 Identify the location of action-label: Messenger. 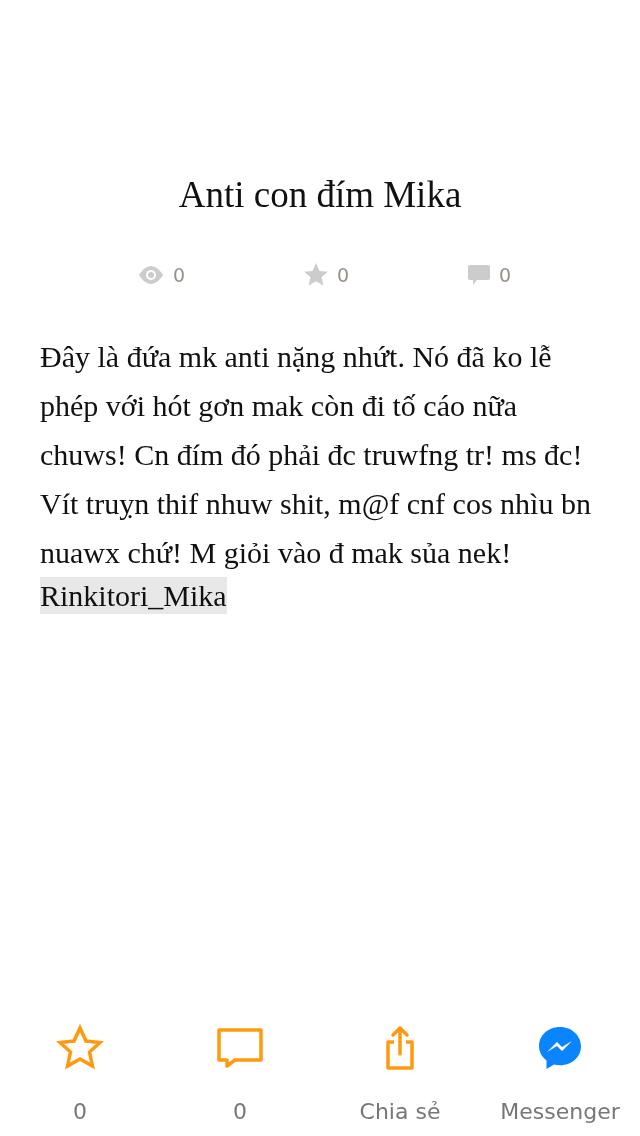
(560, 1111).